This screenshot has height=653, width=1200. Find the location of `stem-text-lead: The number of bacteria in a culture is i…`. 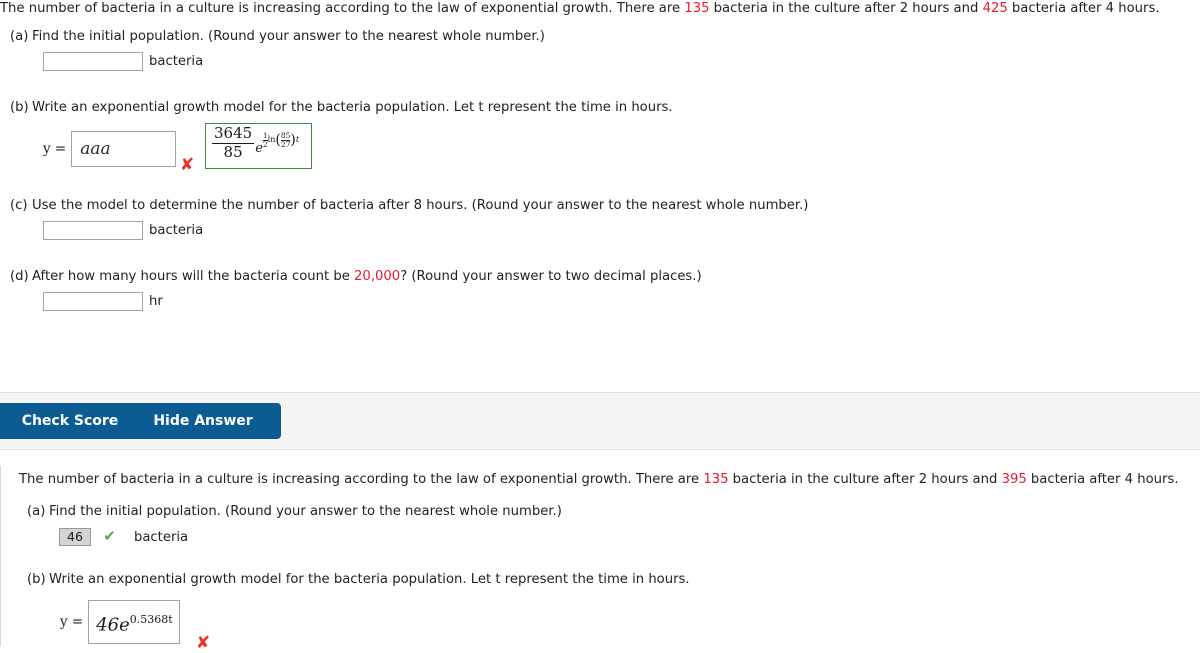

stem-text-lead: The number of bacteria in a culture is i… is located at coordinates (342, 8).